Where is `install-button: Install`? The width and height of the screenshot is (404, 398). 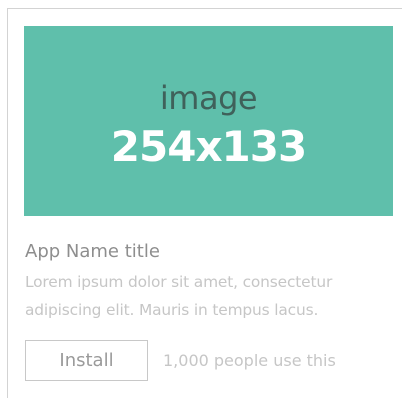
install-button: Install is located at coordinates (86, 360).